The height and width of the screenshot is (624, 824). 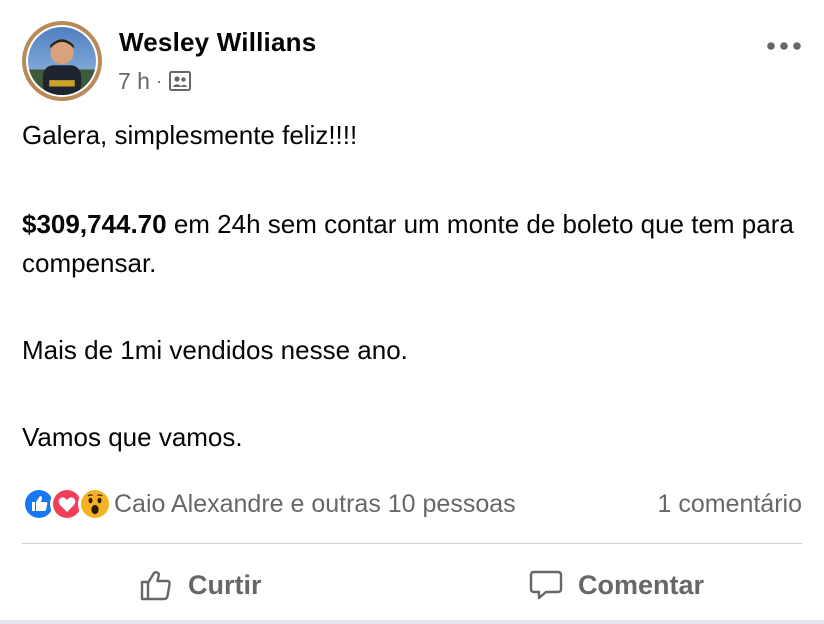 What do you see at coordinates (132, 437) in the screenshot?
I see `post-line-4: Vamos que vamos.` at bounding box center [132, 437].